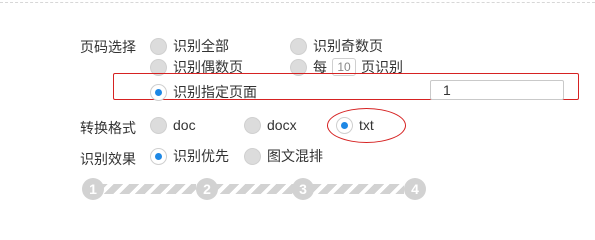  What do you see at coordinates (348, 46) in the screenshot?
I see `option-label: 识别奇数页` at bounding box center [348, 46].